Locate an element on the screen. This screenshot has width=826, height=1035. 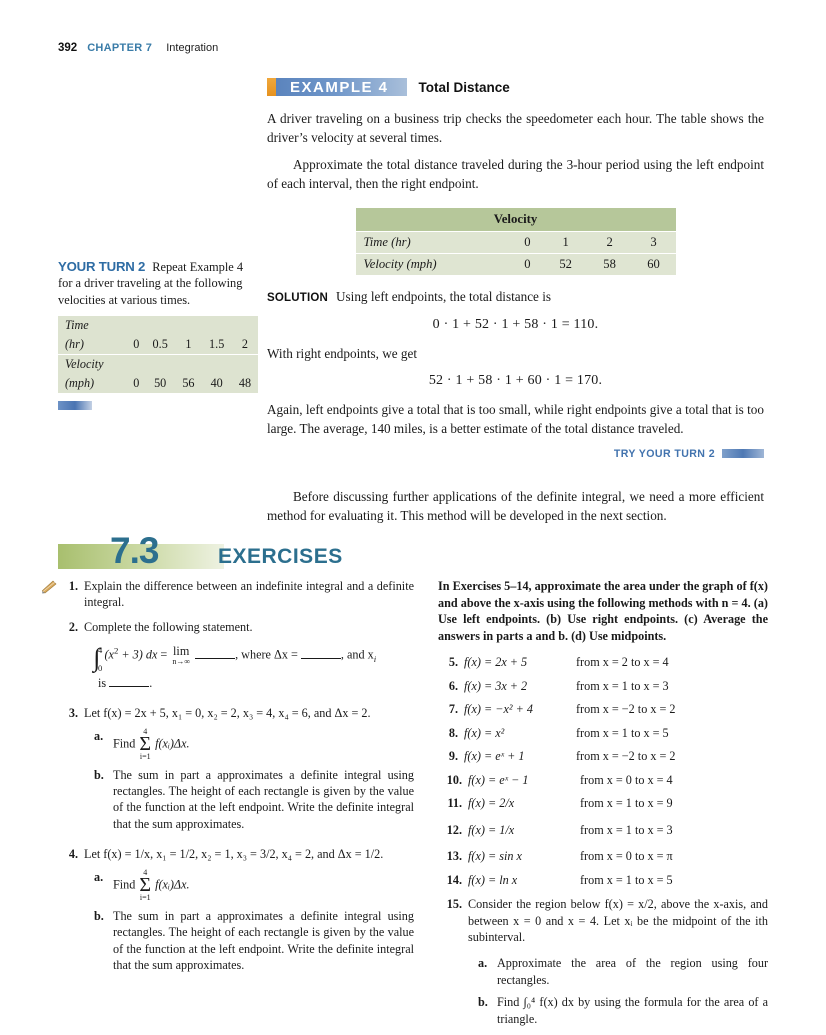
row-label-velocity: Velocity (mph) is located at coordinates (433, 264).